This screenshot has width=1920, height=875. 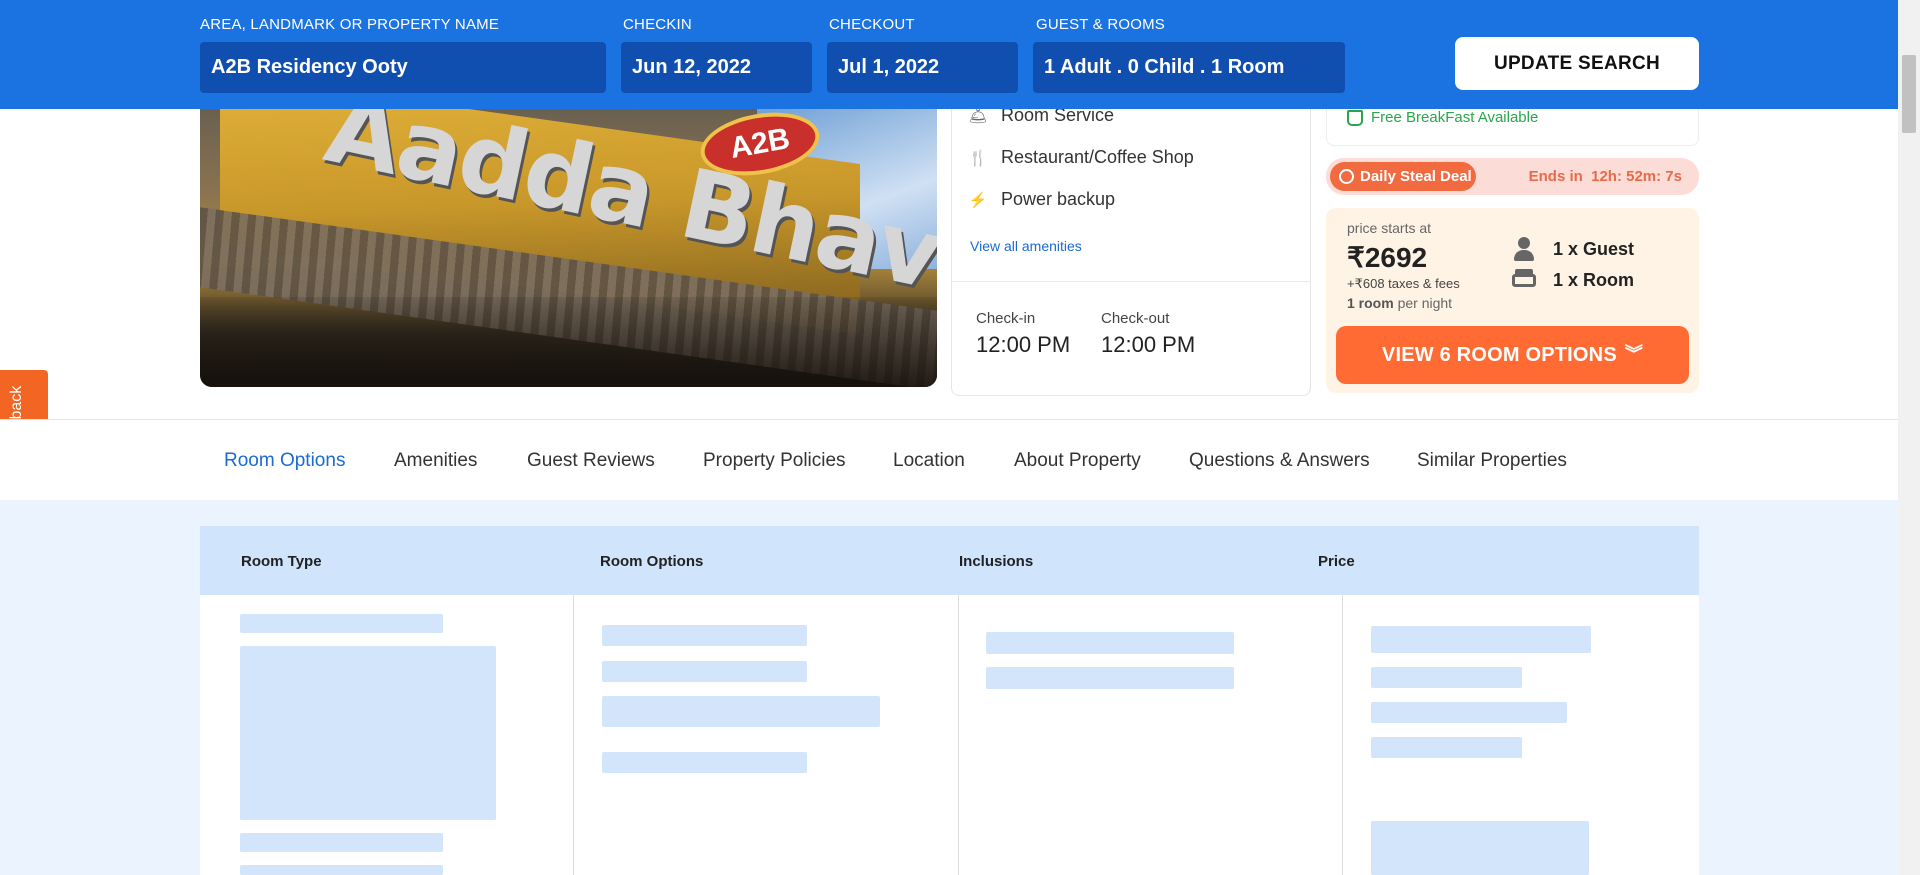 I want to click on price-starts-label: price starts at, so click(x=1389, y=228).